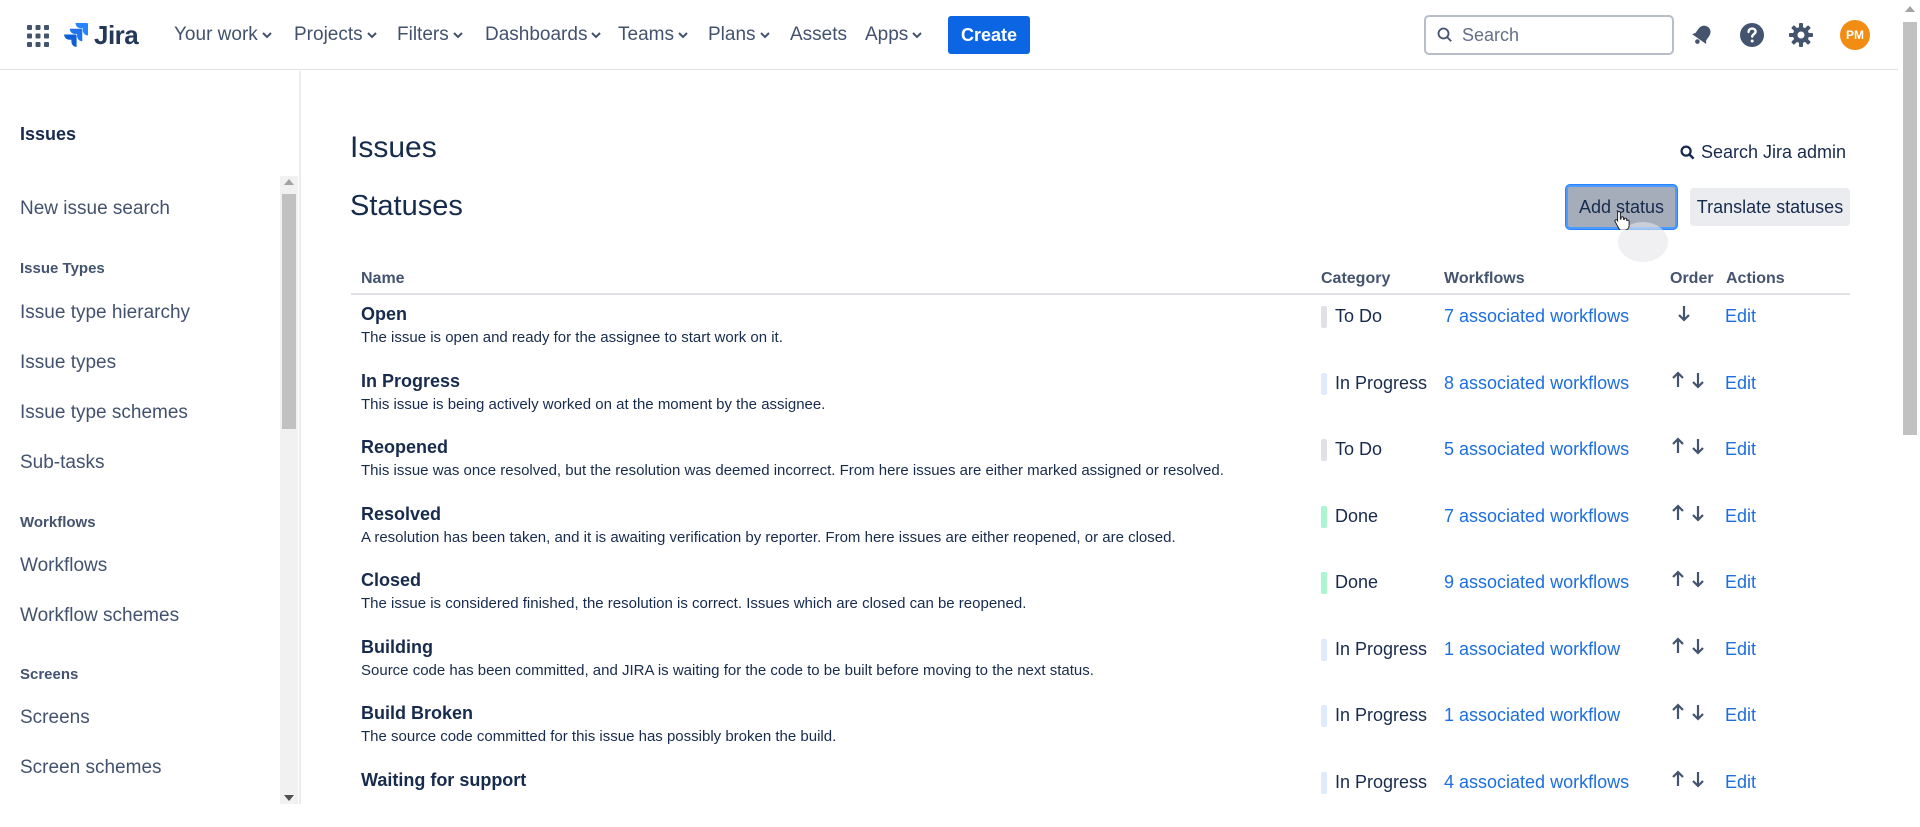 The image size is (1920, 827). What do you see at coordinates (91, 768) in the screenshot?
I see `sidebar-item-screen-schemes: Screen schemes` at bounding box center [91, 768].